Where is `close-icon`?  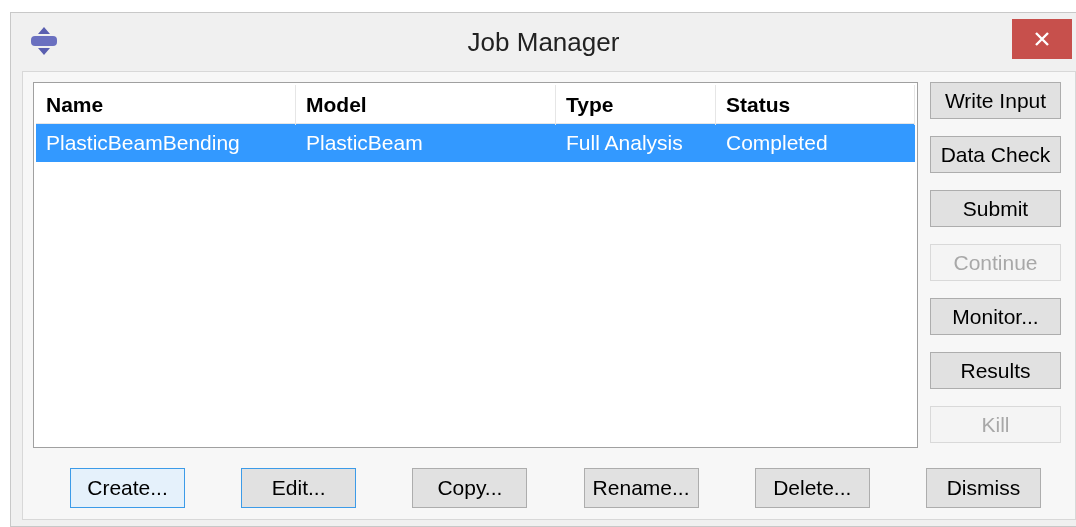
close-icon is located at coordinates (1042, 39).